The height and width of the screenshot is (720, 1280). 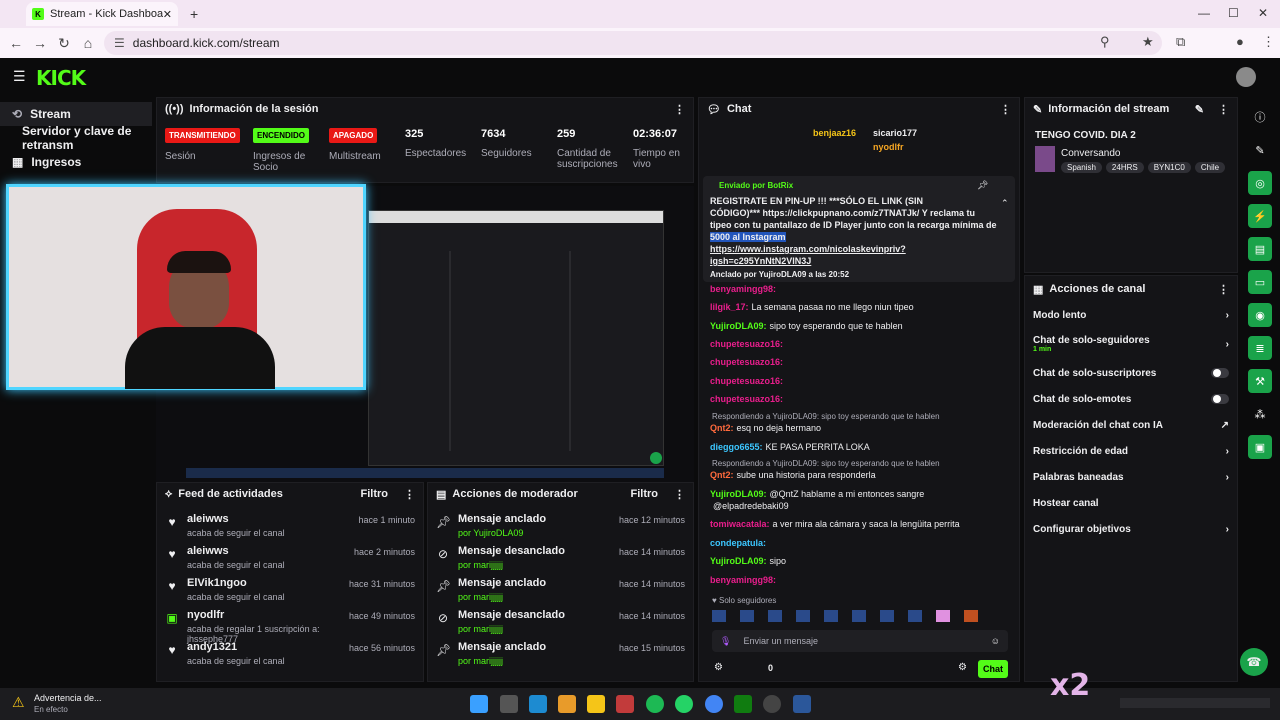 What do you see at coordinates (1180, 42) in the screenshot?
I see `extensions-icon: ⧉` at bounding box center [1180, 42].